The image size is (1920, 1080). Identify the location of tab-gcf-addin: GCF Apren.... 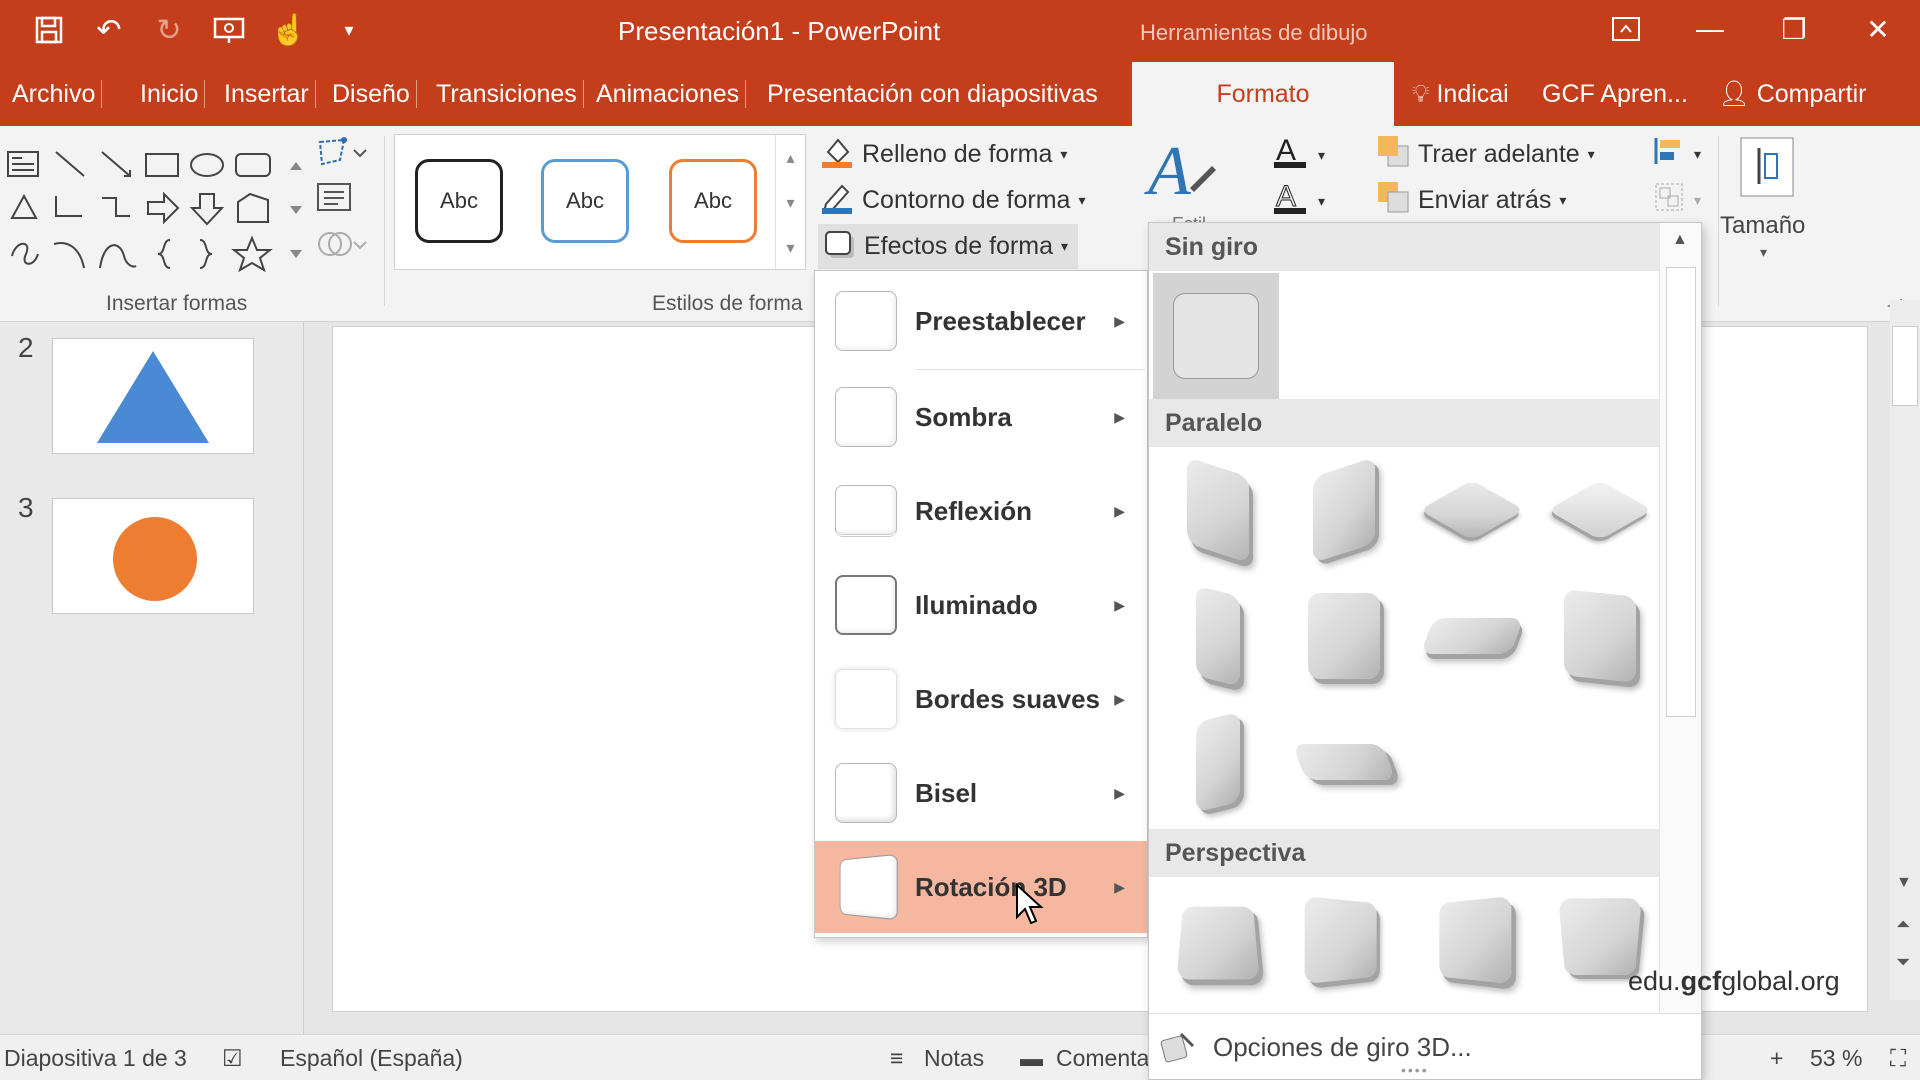
(1615, 94).